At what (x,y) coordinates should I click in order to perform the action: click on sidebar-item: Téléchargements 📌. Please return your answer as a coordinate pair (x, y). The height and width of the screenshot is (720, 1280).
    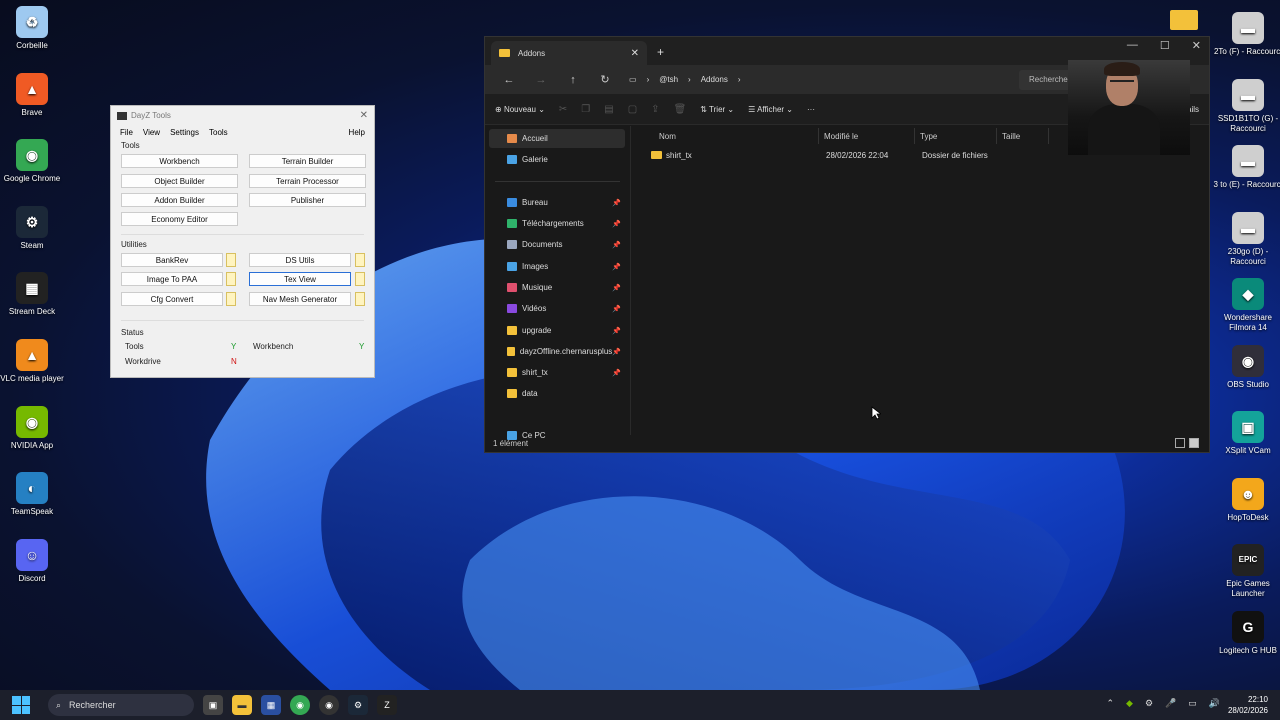
    Looking at the image, I should click on (557, 223).